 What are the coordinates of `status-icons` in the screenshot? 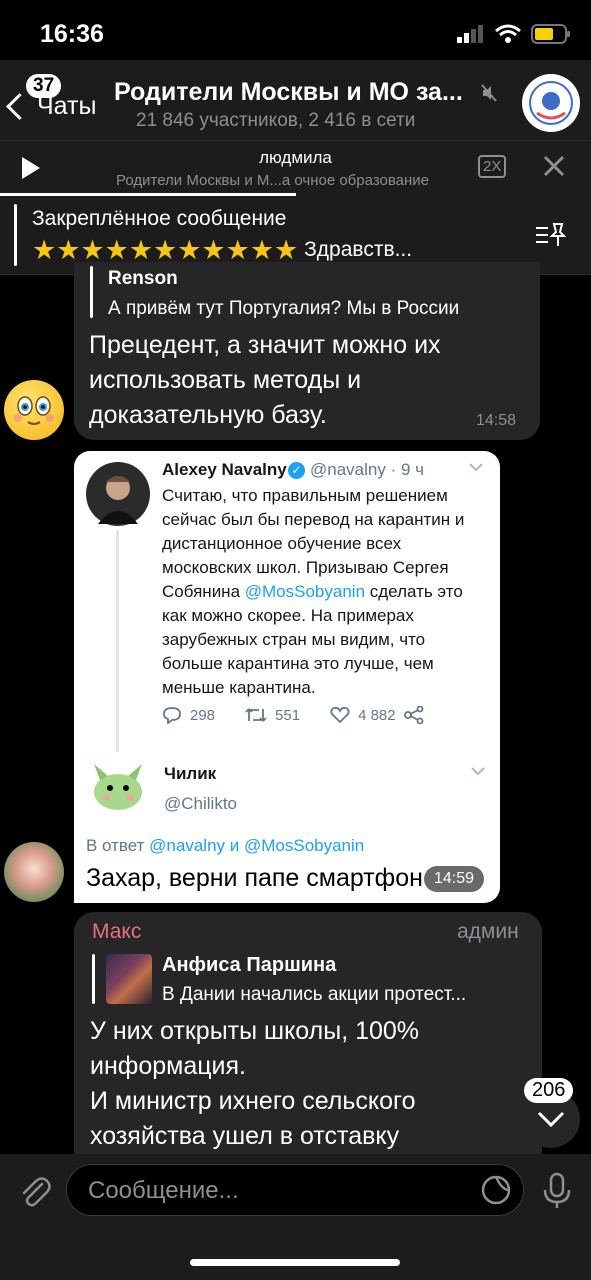 It's located at (514, 34).